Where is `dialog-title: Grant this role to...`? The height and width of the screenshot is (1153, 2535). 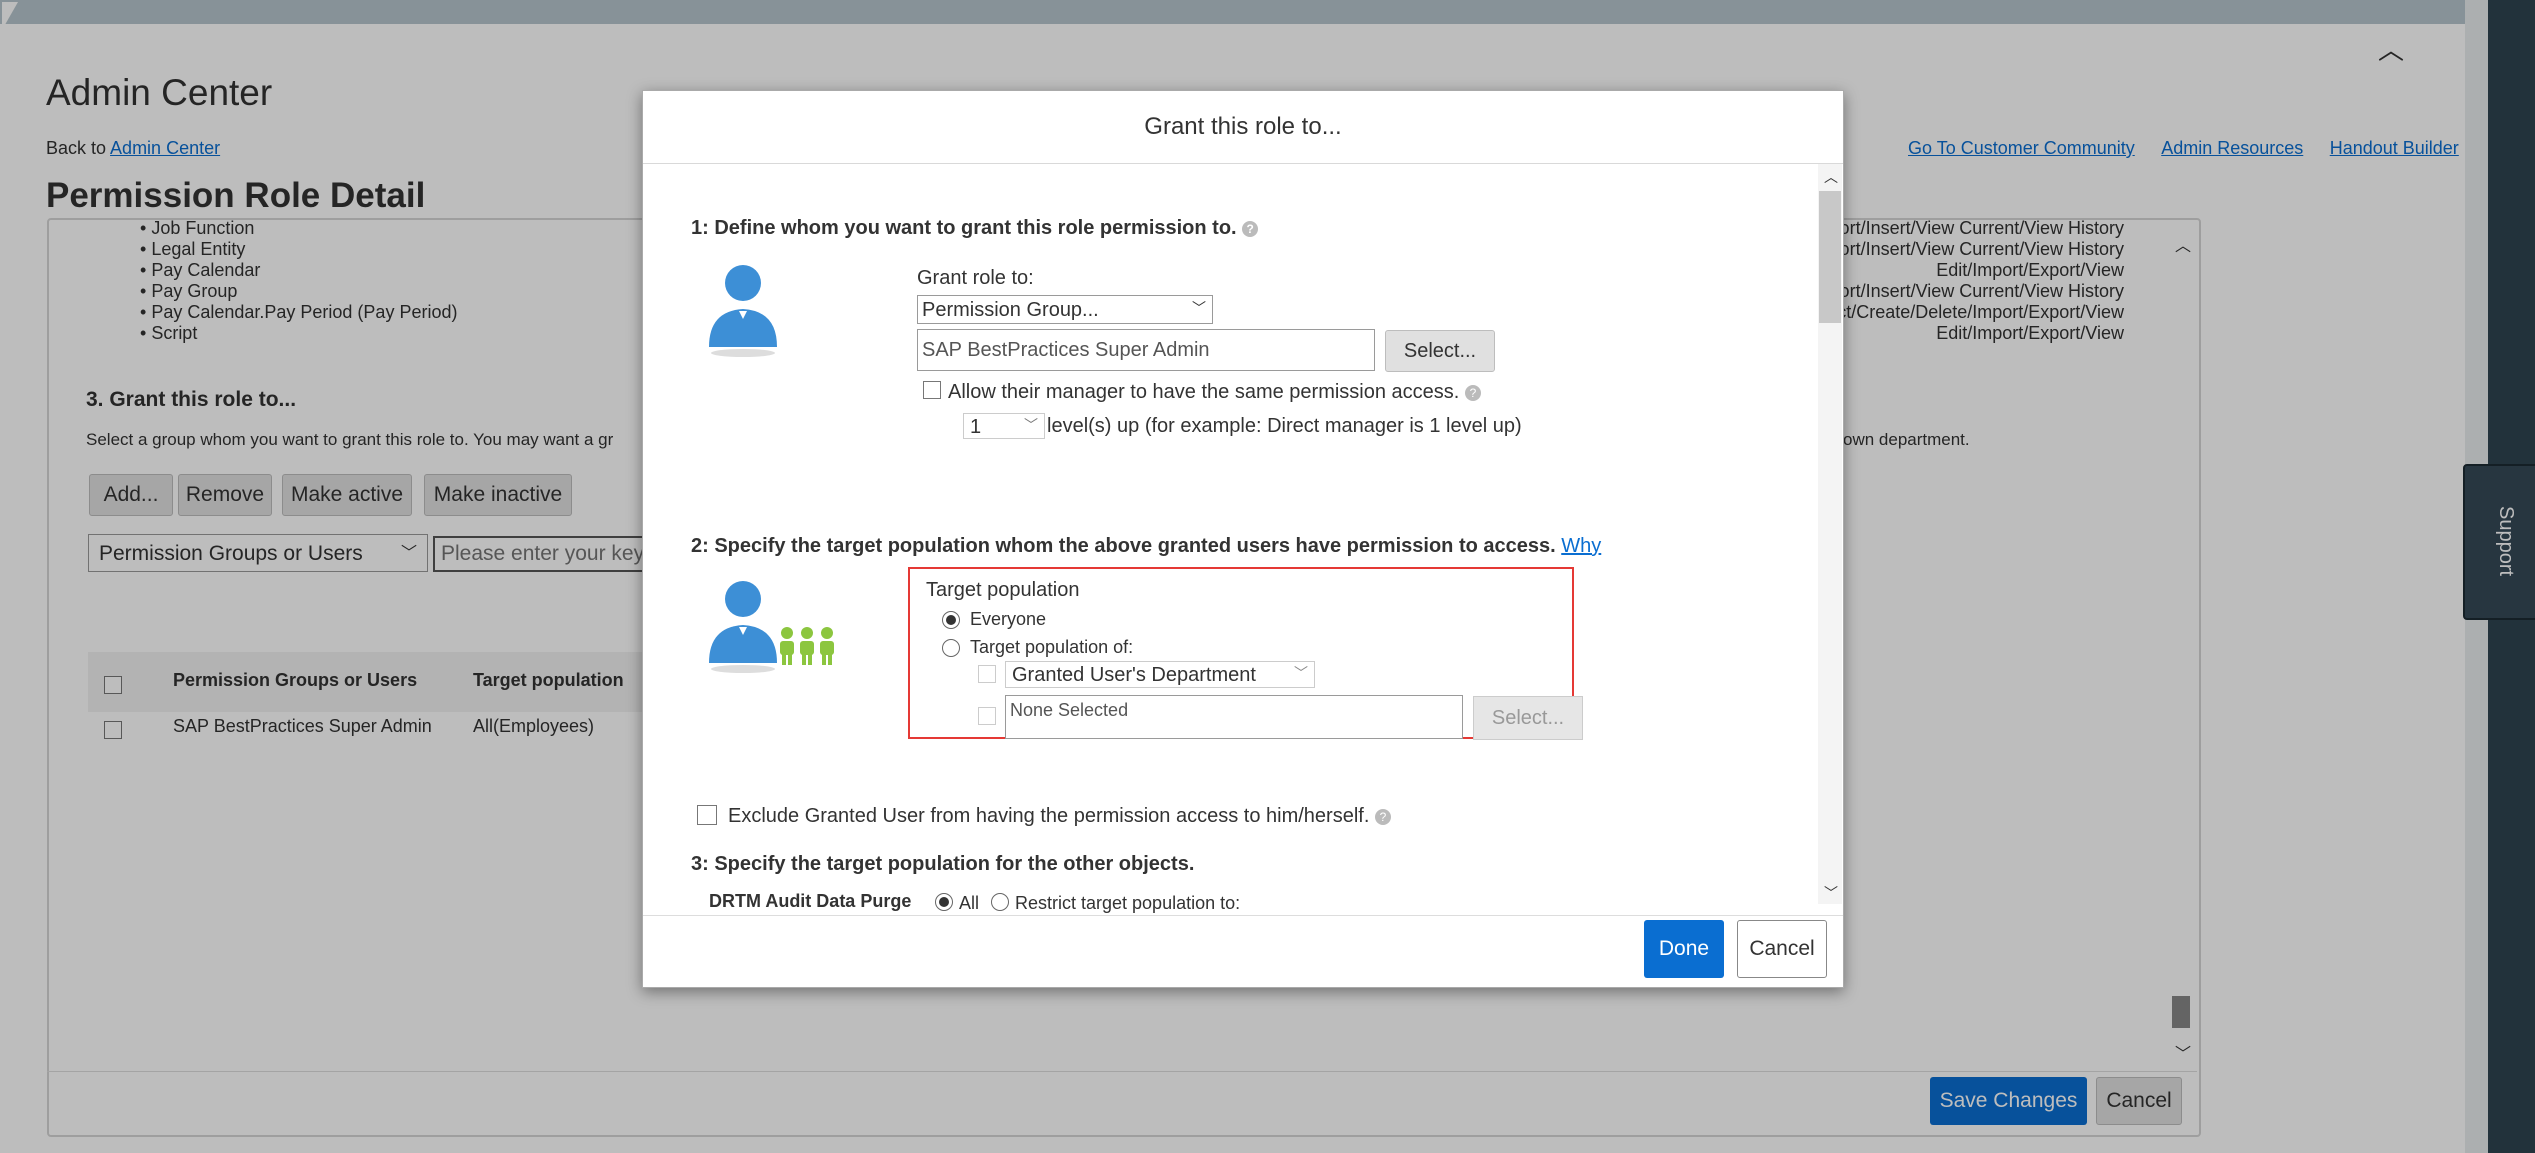
dialog-title: Grant this role to... is located at coordinates (1243, 127).